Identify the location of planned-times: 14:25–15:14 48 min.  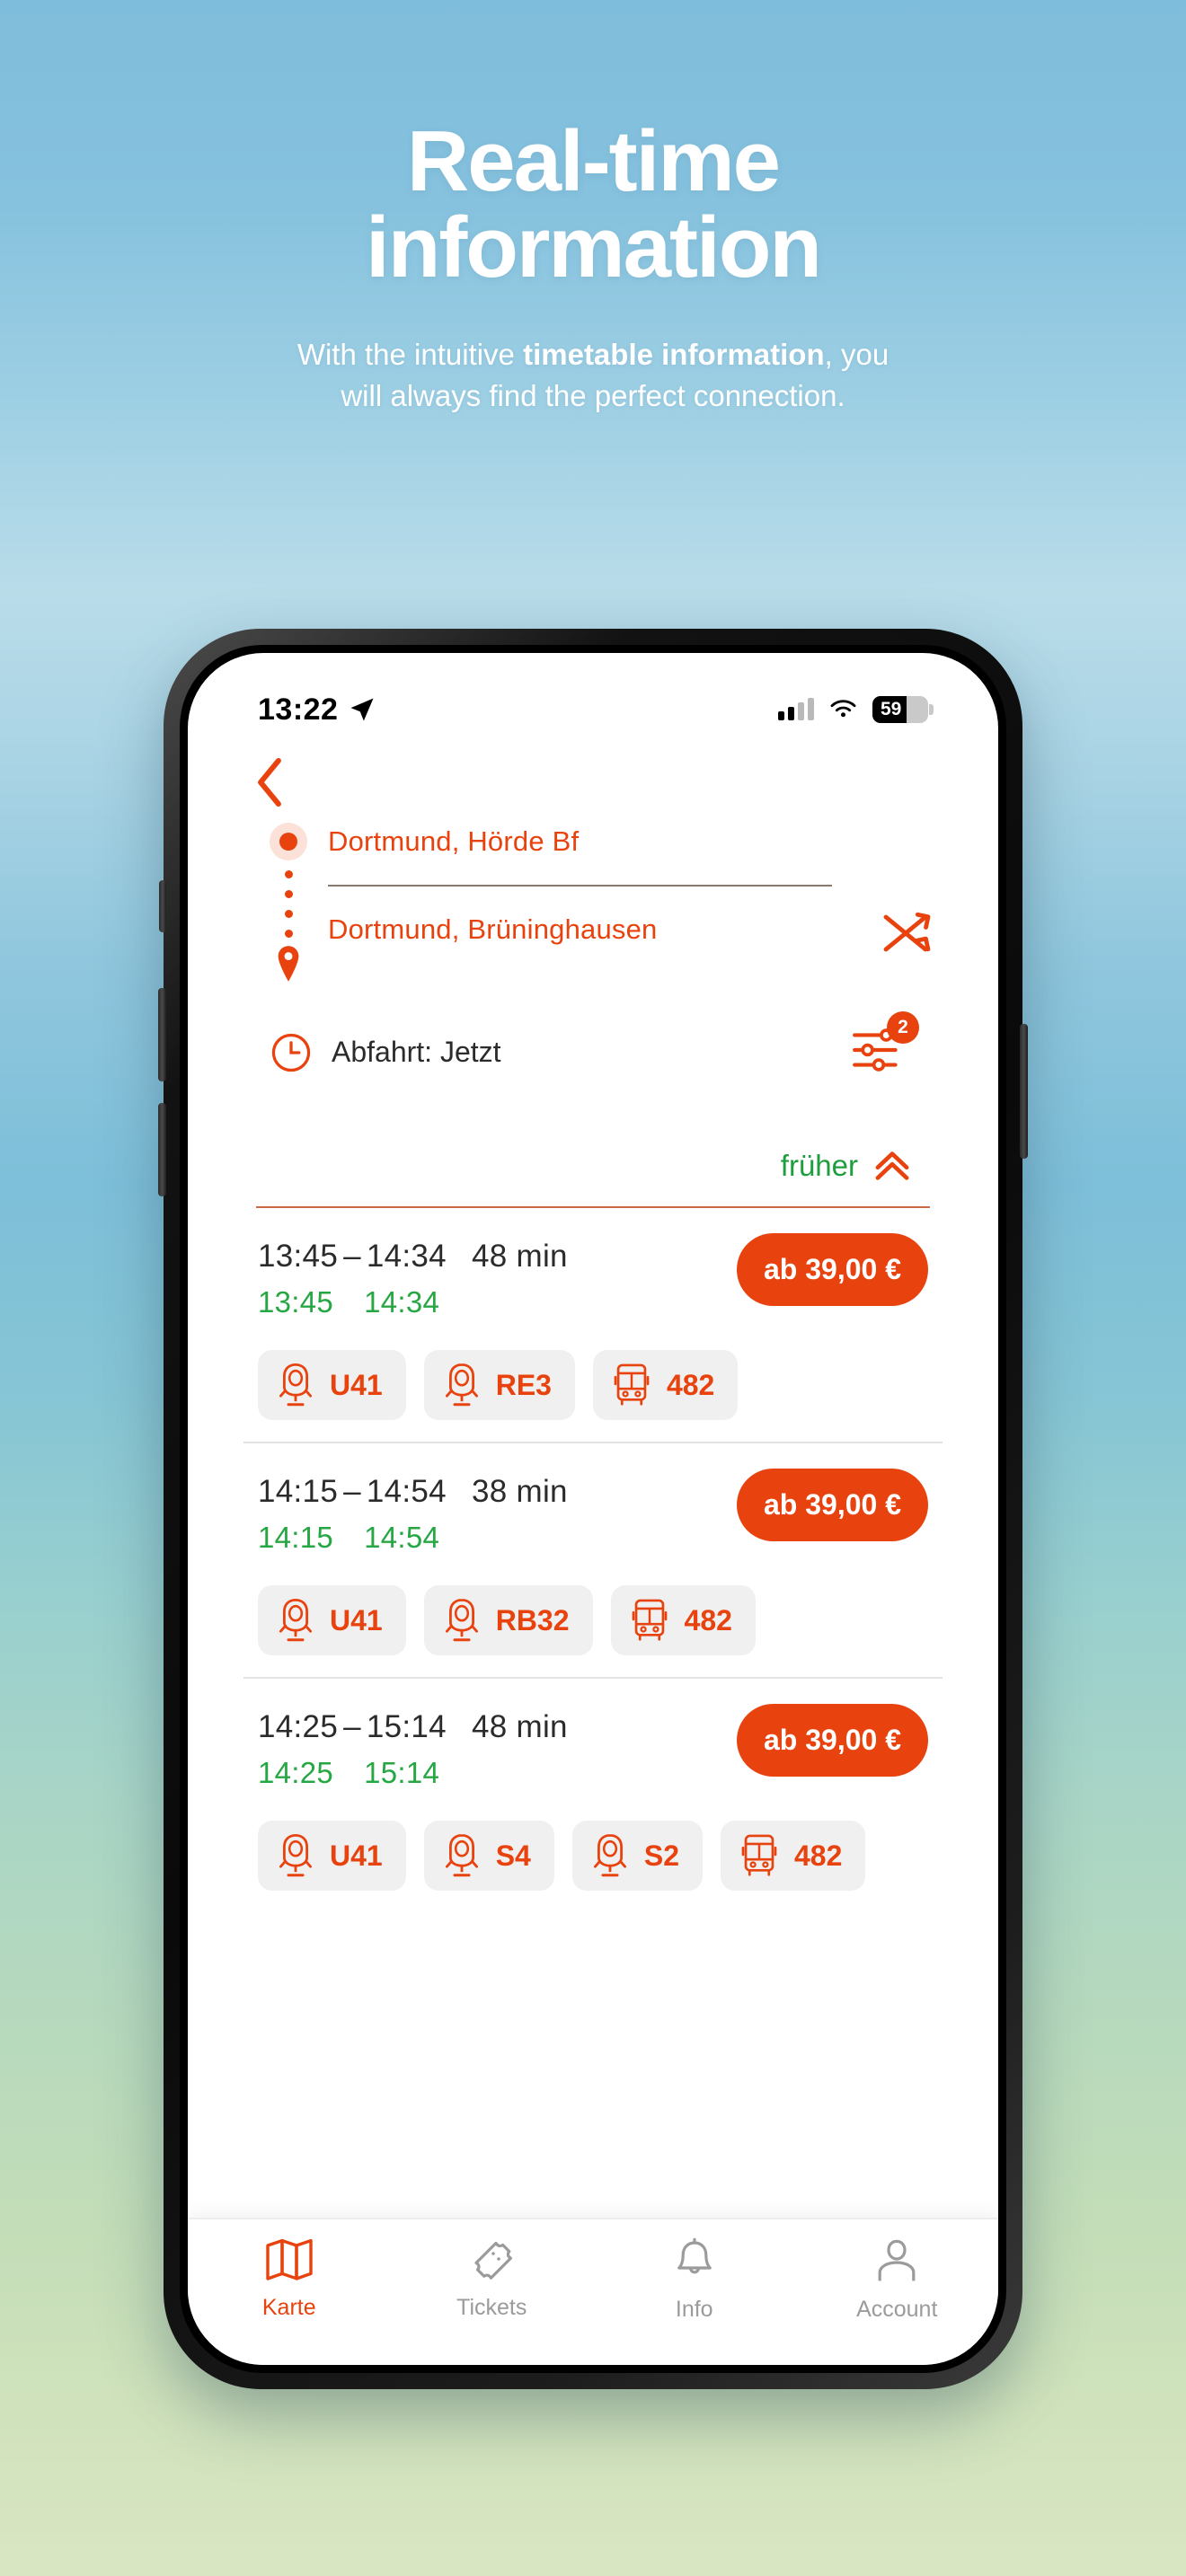
(413, 1727).